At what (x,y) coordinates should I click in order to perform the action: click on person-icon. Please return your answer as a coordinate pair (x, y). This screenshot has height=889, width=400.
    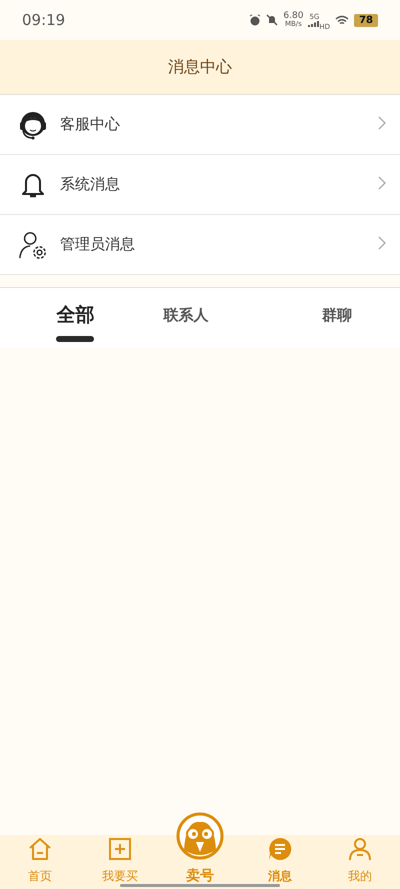
    Looking at the image, I should click on (360, 849).